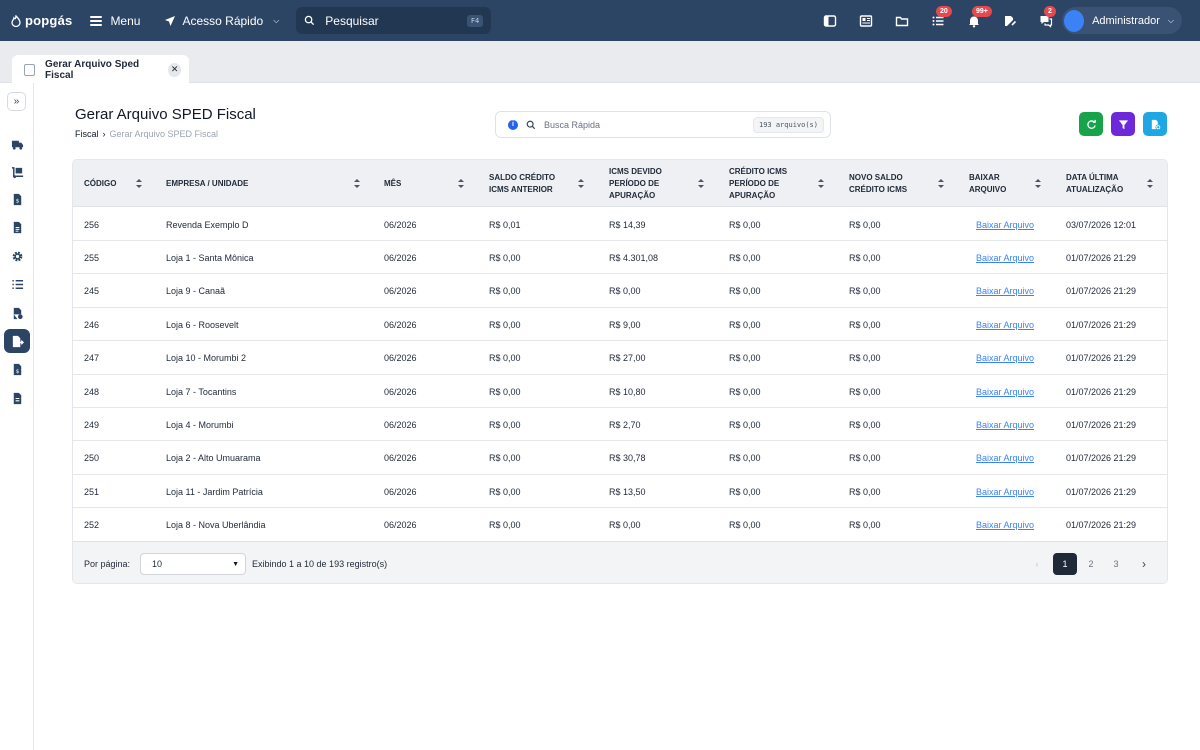 Image resolution: width=1200 pixels, height=750 pixels. I want to click on page-3-button: 3, so click(1116, 564).